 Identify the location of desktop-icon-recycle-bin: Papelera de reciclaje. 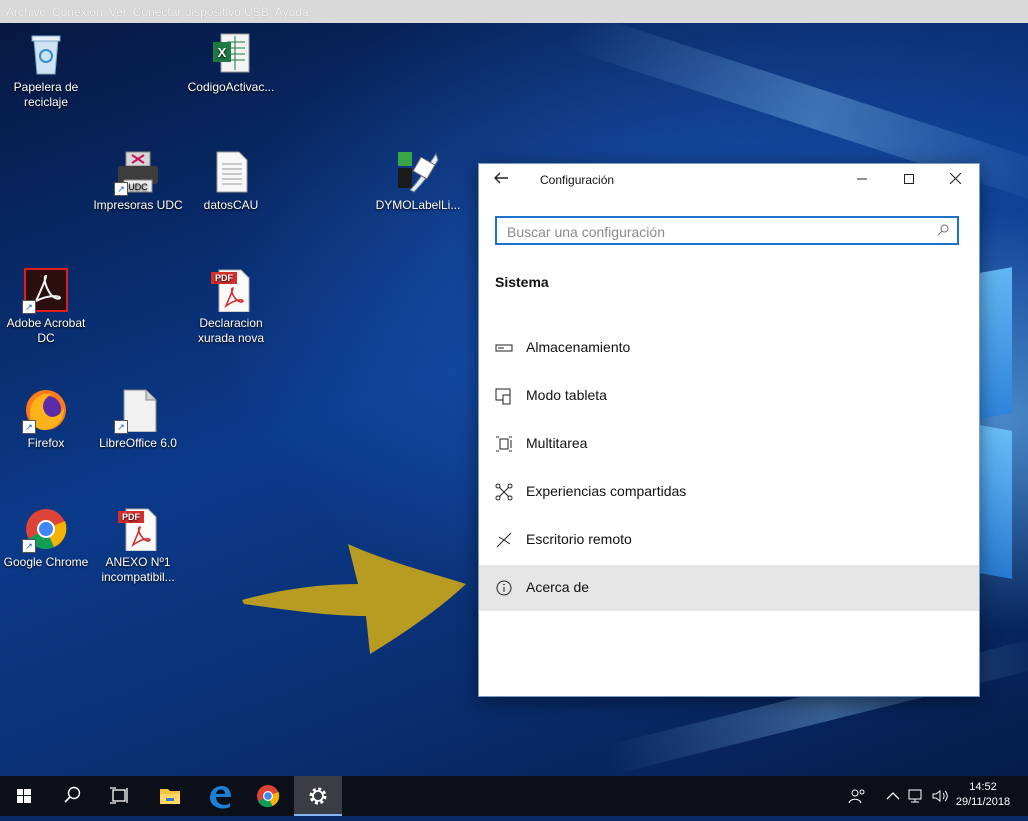
(46, 71).